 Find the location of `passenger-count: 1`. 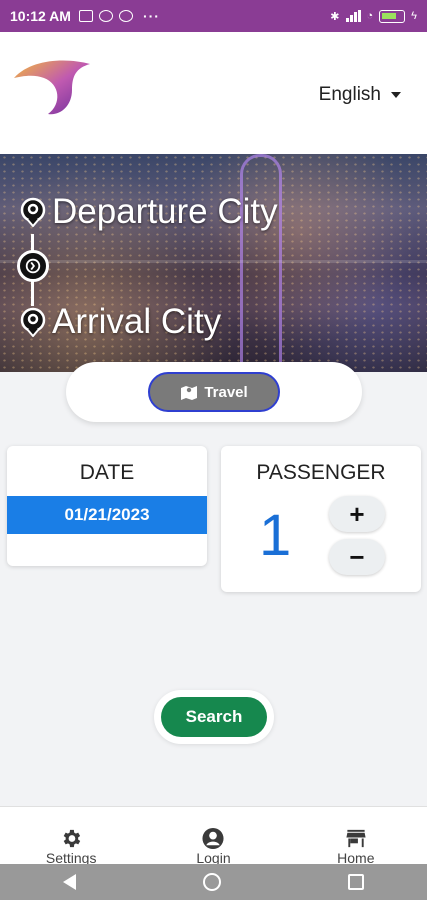

passenger-count: 1 is located at coordinates (275, 535).